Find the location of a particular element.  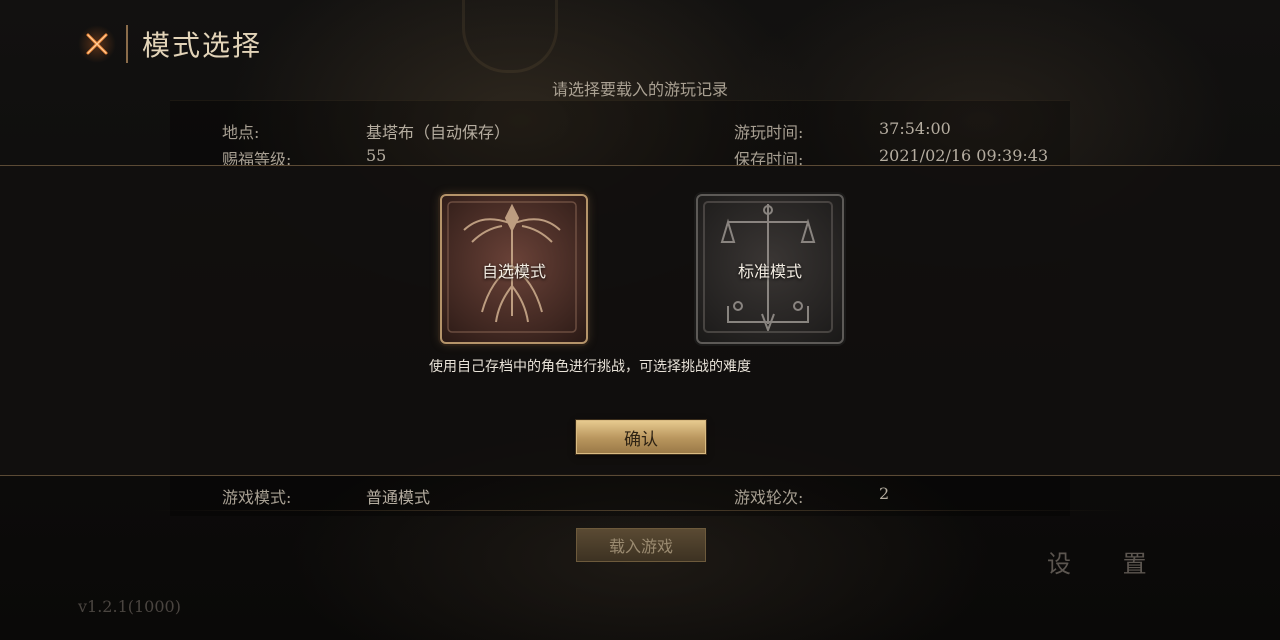

gamemode-value: 普通模式 is located at coordinates (398, 497).